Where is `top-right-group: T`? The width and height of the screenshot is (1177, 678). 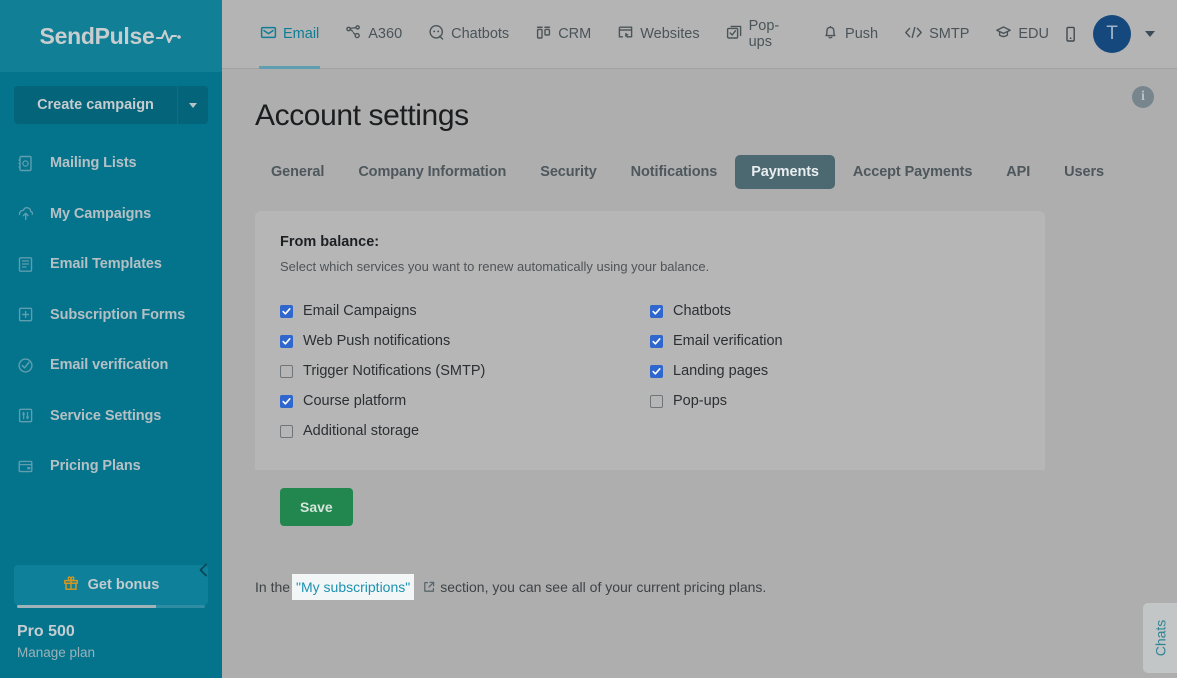
top-right-group: T is located at coordinates (1108, 34).